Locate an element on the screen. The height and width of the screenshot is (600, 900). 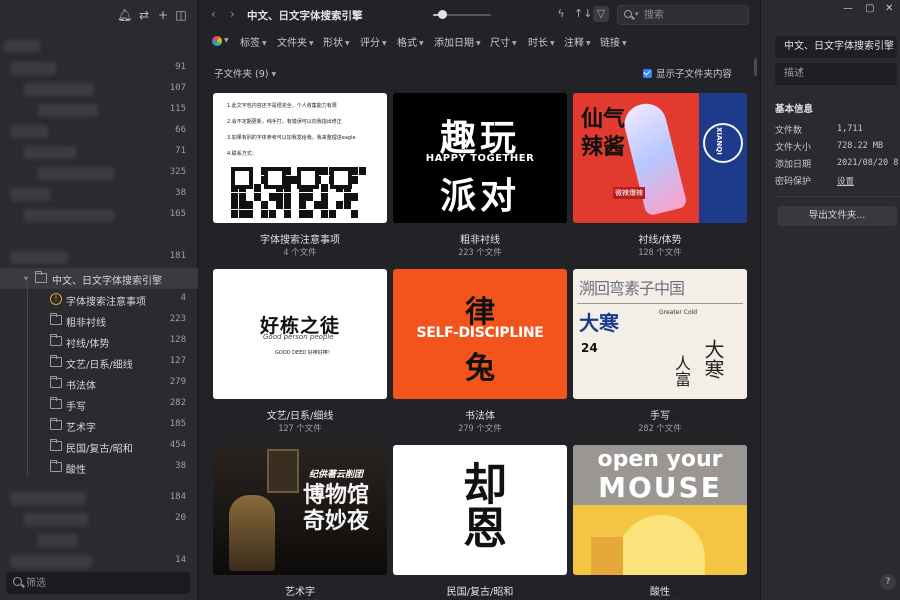
subfolder-card: open yourMOUSE酸性38 个文件 is located at coordinates (660, 522).